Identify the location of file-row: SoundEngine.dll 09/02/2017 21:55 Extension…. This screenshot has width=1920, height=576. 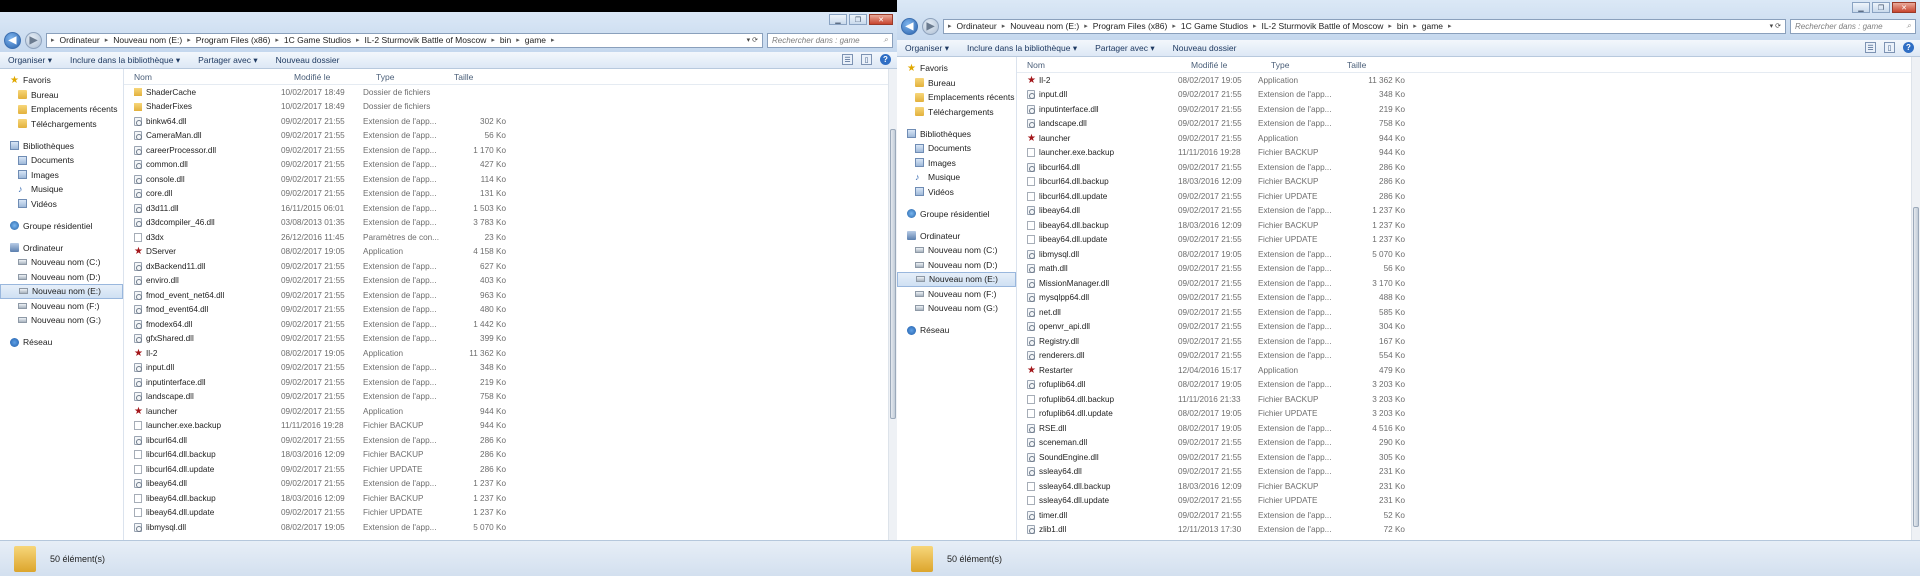
(1468, 457).